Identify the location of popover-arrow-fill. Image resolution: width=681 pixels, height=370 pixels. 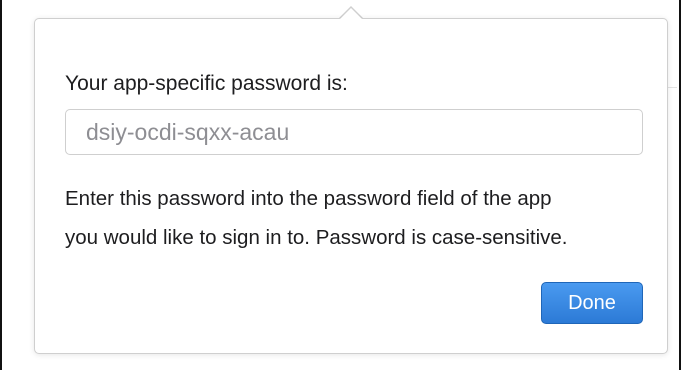
(351, 14).